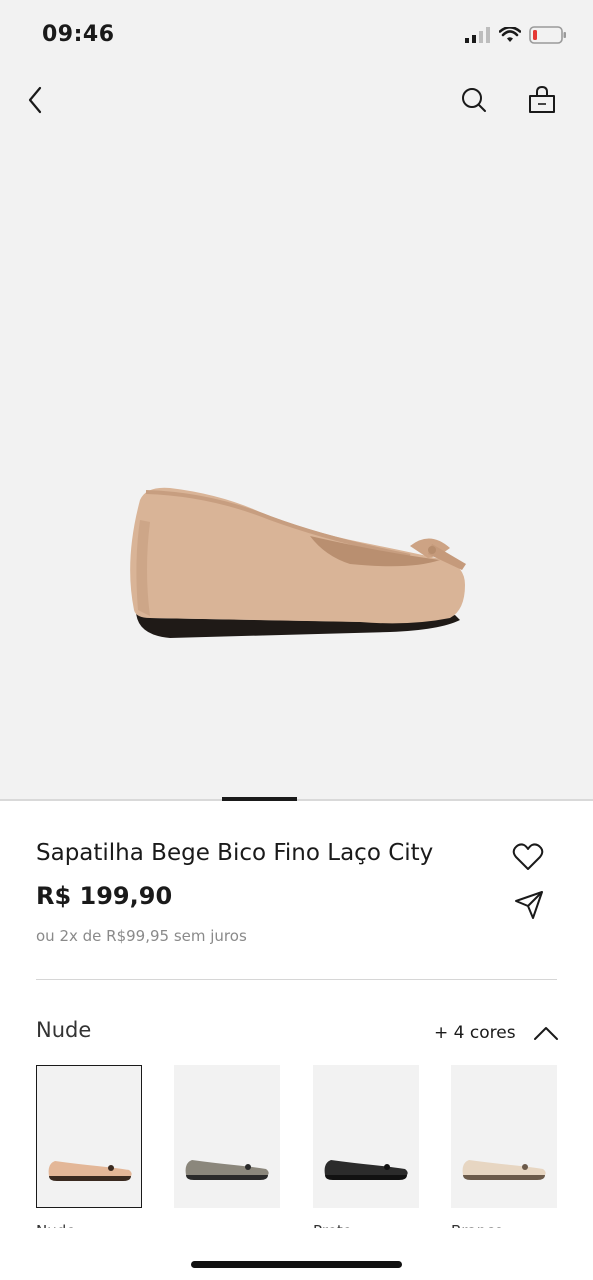  I want to click on signal-icon, so click(477, 35).